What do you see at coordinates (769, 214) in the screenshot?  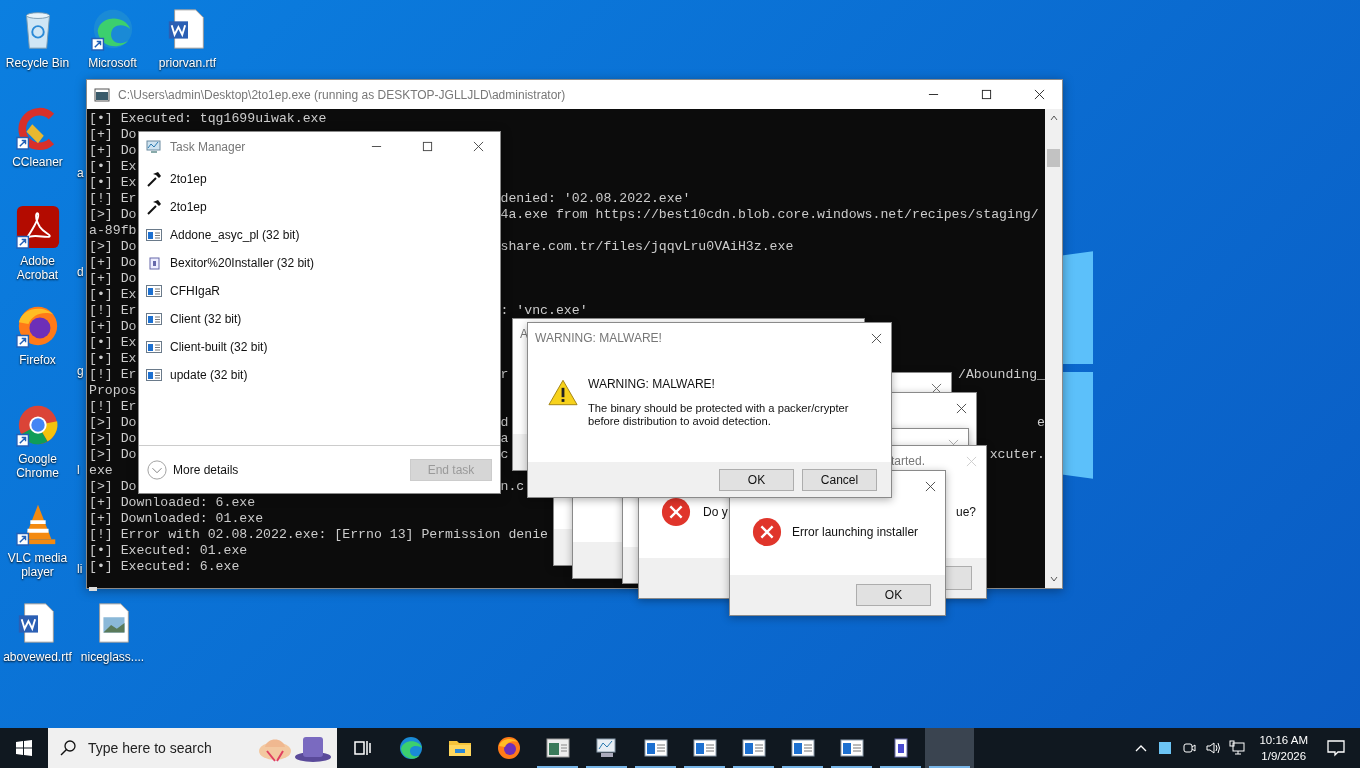 I see `console-text: 4a.exe from https://best10cdn.blob.core.windows.net/recipes/staging/` at bounding box center [769, 214].